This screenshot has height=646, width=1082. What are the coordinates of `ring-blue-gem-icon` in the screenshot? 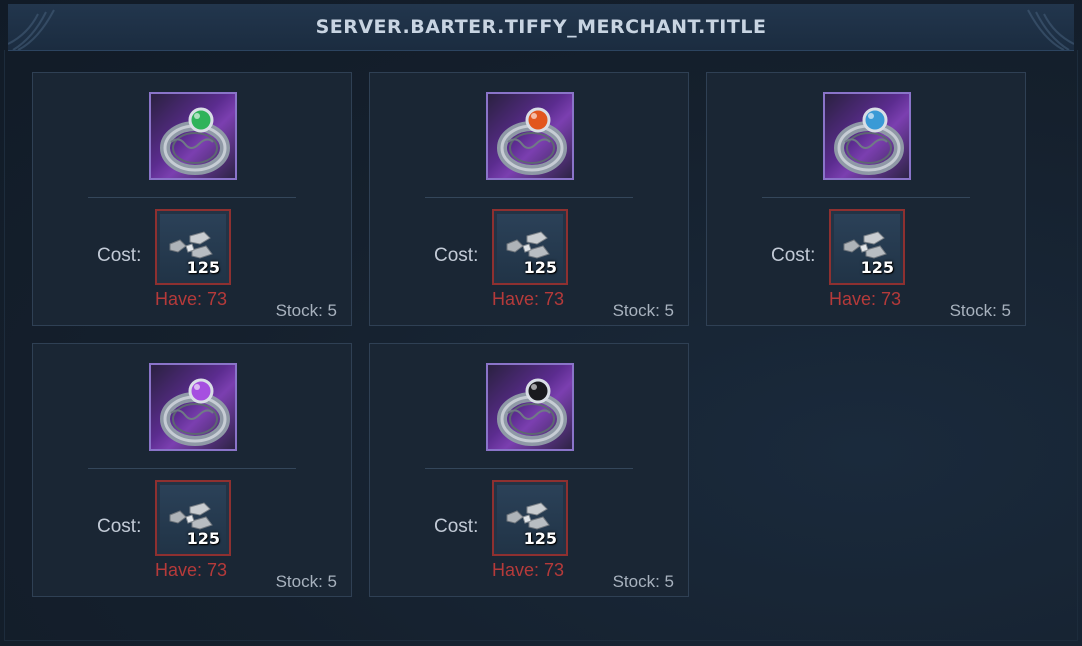 It's located at (867, 136).